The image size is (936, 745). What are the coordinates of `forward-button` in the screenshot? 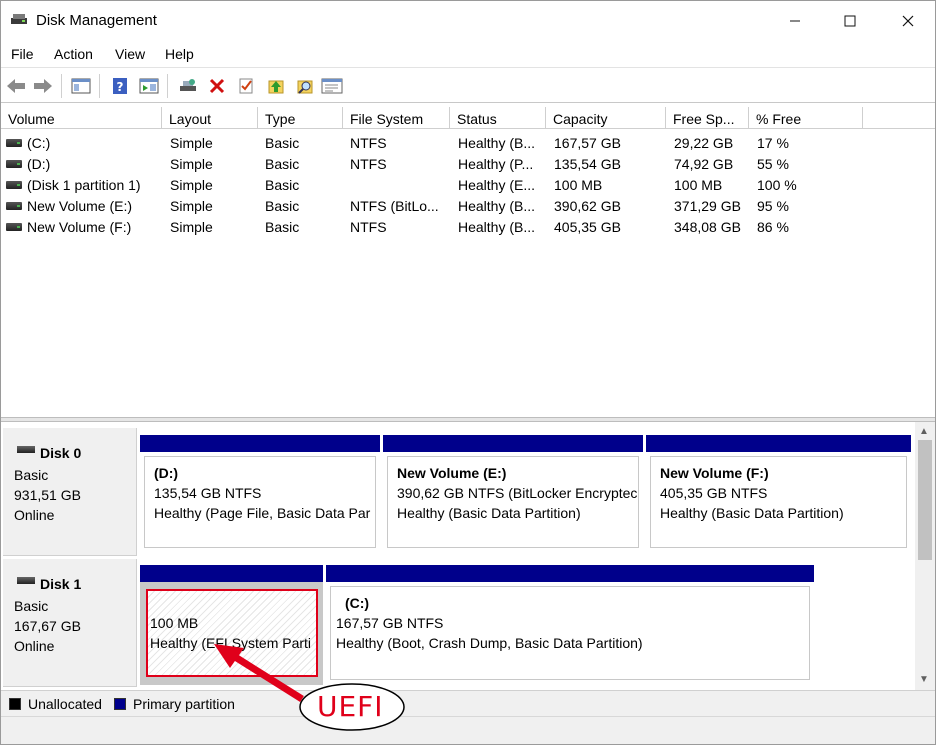 It's located at (43, 86).